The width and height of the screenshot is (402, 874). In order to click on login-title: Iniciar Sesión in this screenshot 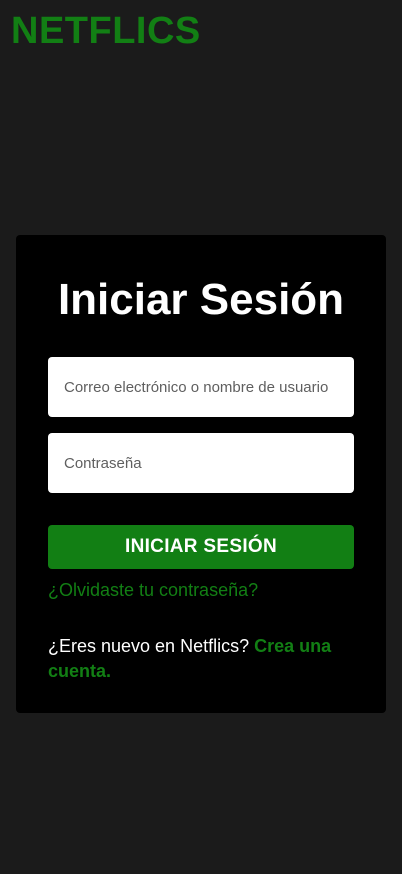, I will do `click(201, 299)`.